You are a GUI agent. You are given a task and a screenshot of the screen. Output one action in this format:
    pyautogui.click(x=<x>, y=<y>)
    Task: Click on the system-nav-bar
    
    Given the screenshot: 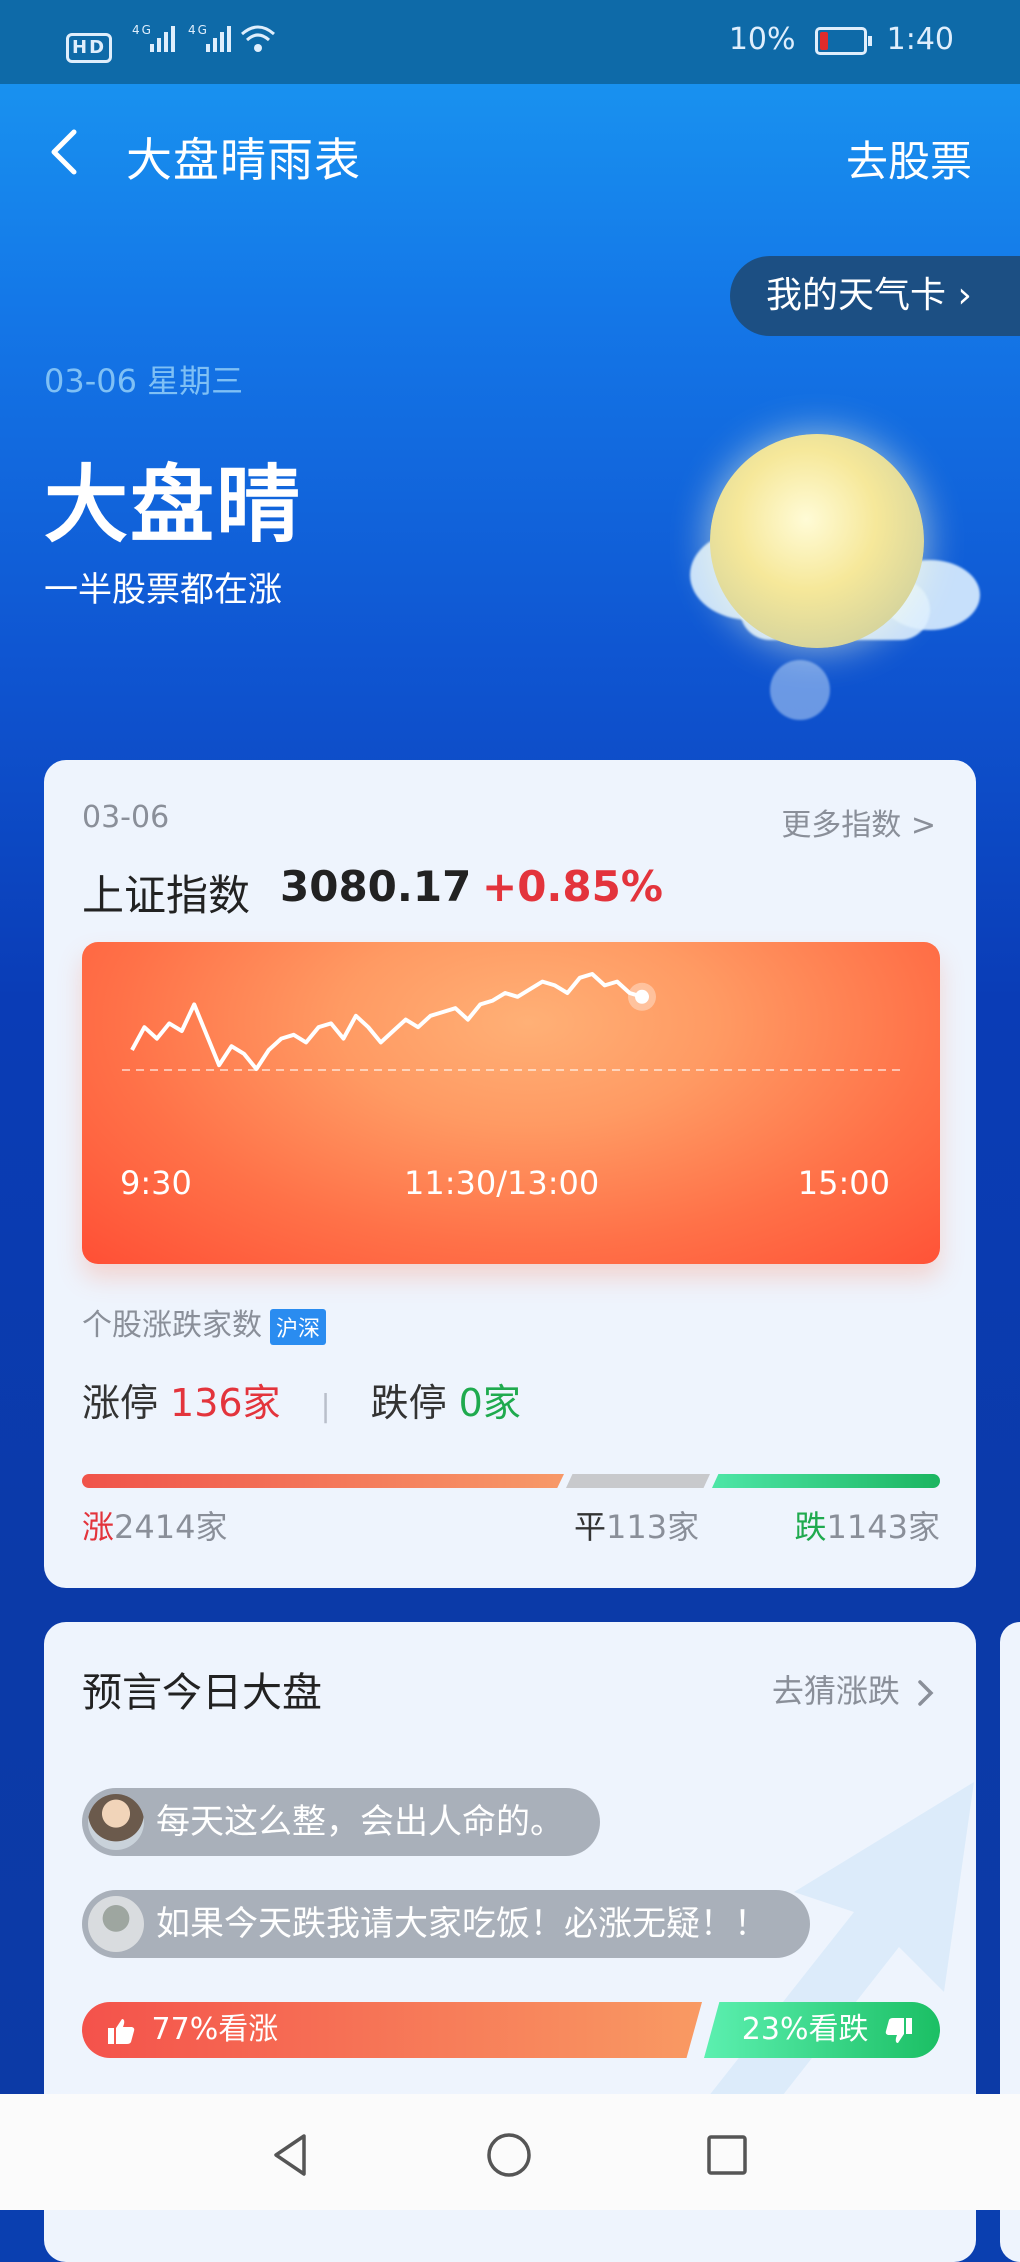 What is the action you would take?
    pyautogui.click(x=510, y=2152)
    